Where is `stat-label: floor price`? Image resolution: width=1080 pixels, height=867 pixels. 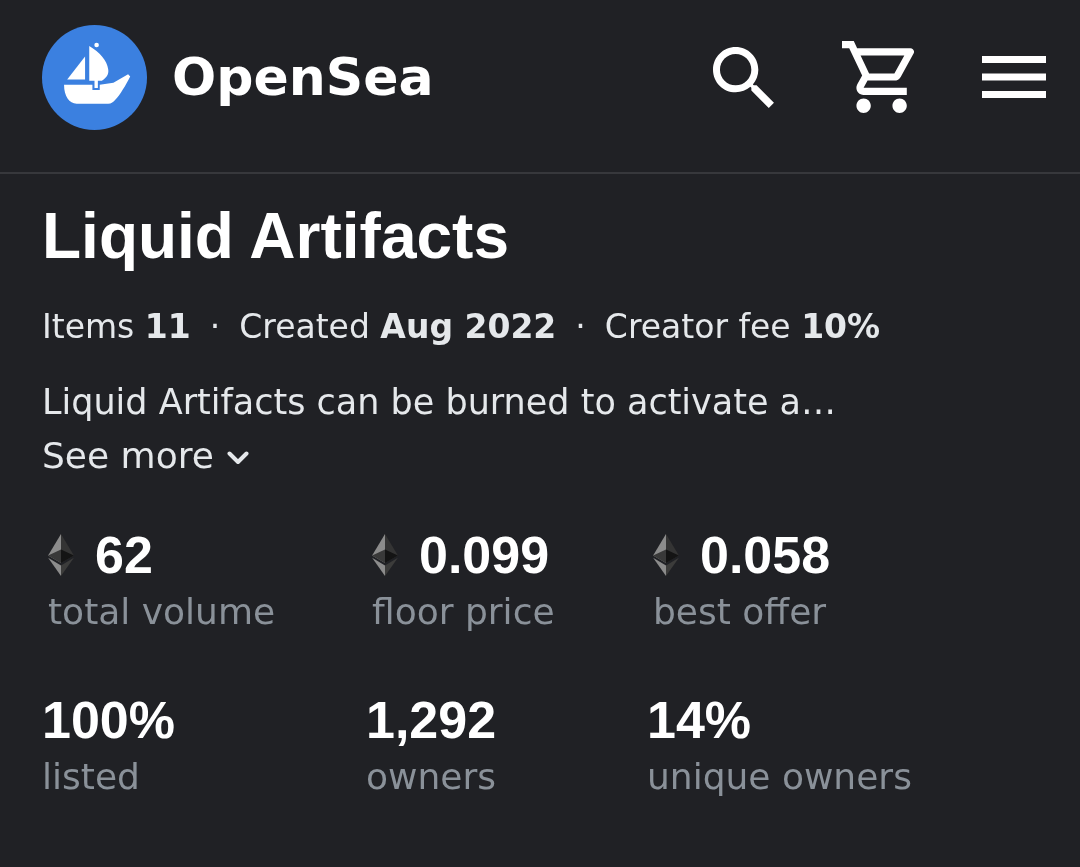
stat-label: floor price is located at coordinates (464, 612).